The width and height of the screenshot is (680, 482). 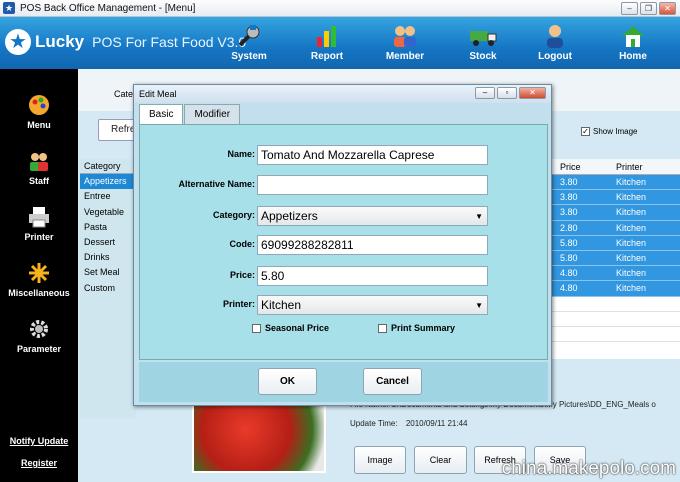 What do you see at coordinates (242, 275) in the screenshot?
I see `price-label: Price:` at bounding box center [242, 275].